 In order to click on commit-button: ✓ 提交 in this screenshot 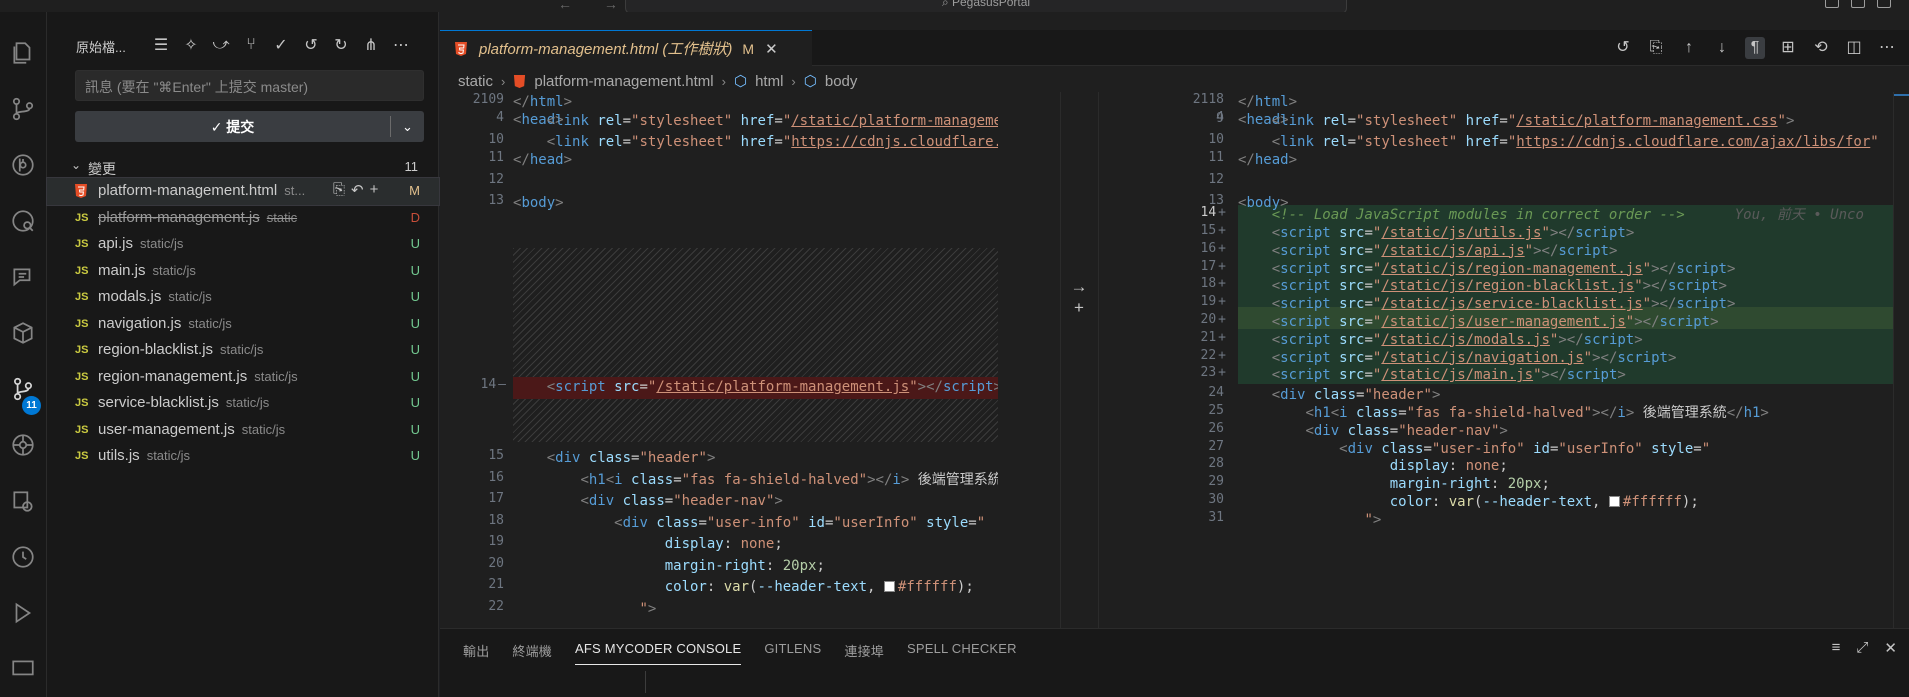, I will do `click(232, 126)`.